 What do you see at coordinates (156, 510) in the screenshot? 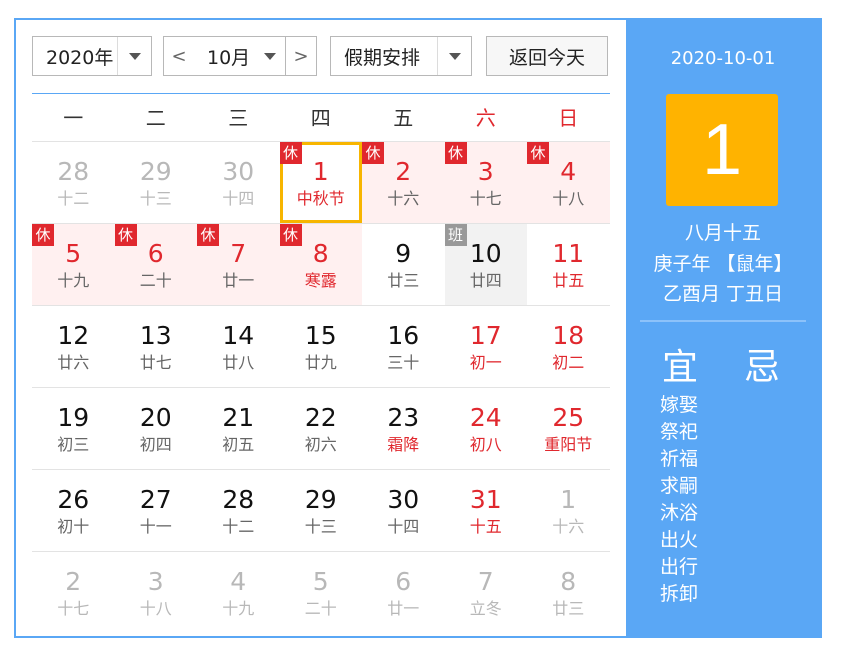
I see `date-cell: 27 十一` at bounding box center [156, 510].